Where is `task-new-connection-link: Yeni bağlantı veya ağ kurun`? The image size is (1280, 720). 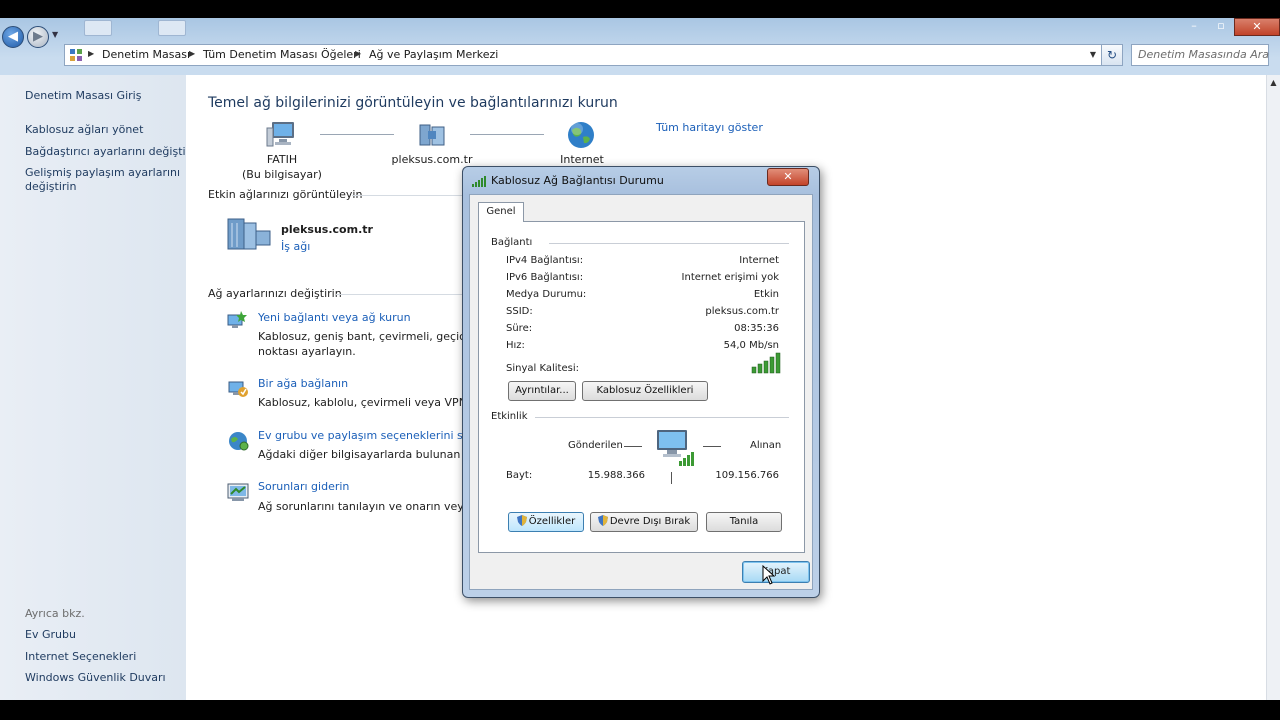
task-new-connection-link: Yeni bağlantı veya ağ kurun is located at coordinates (334, 317).